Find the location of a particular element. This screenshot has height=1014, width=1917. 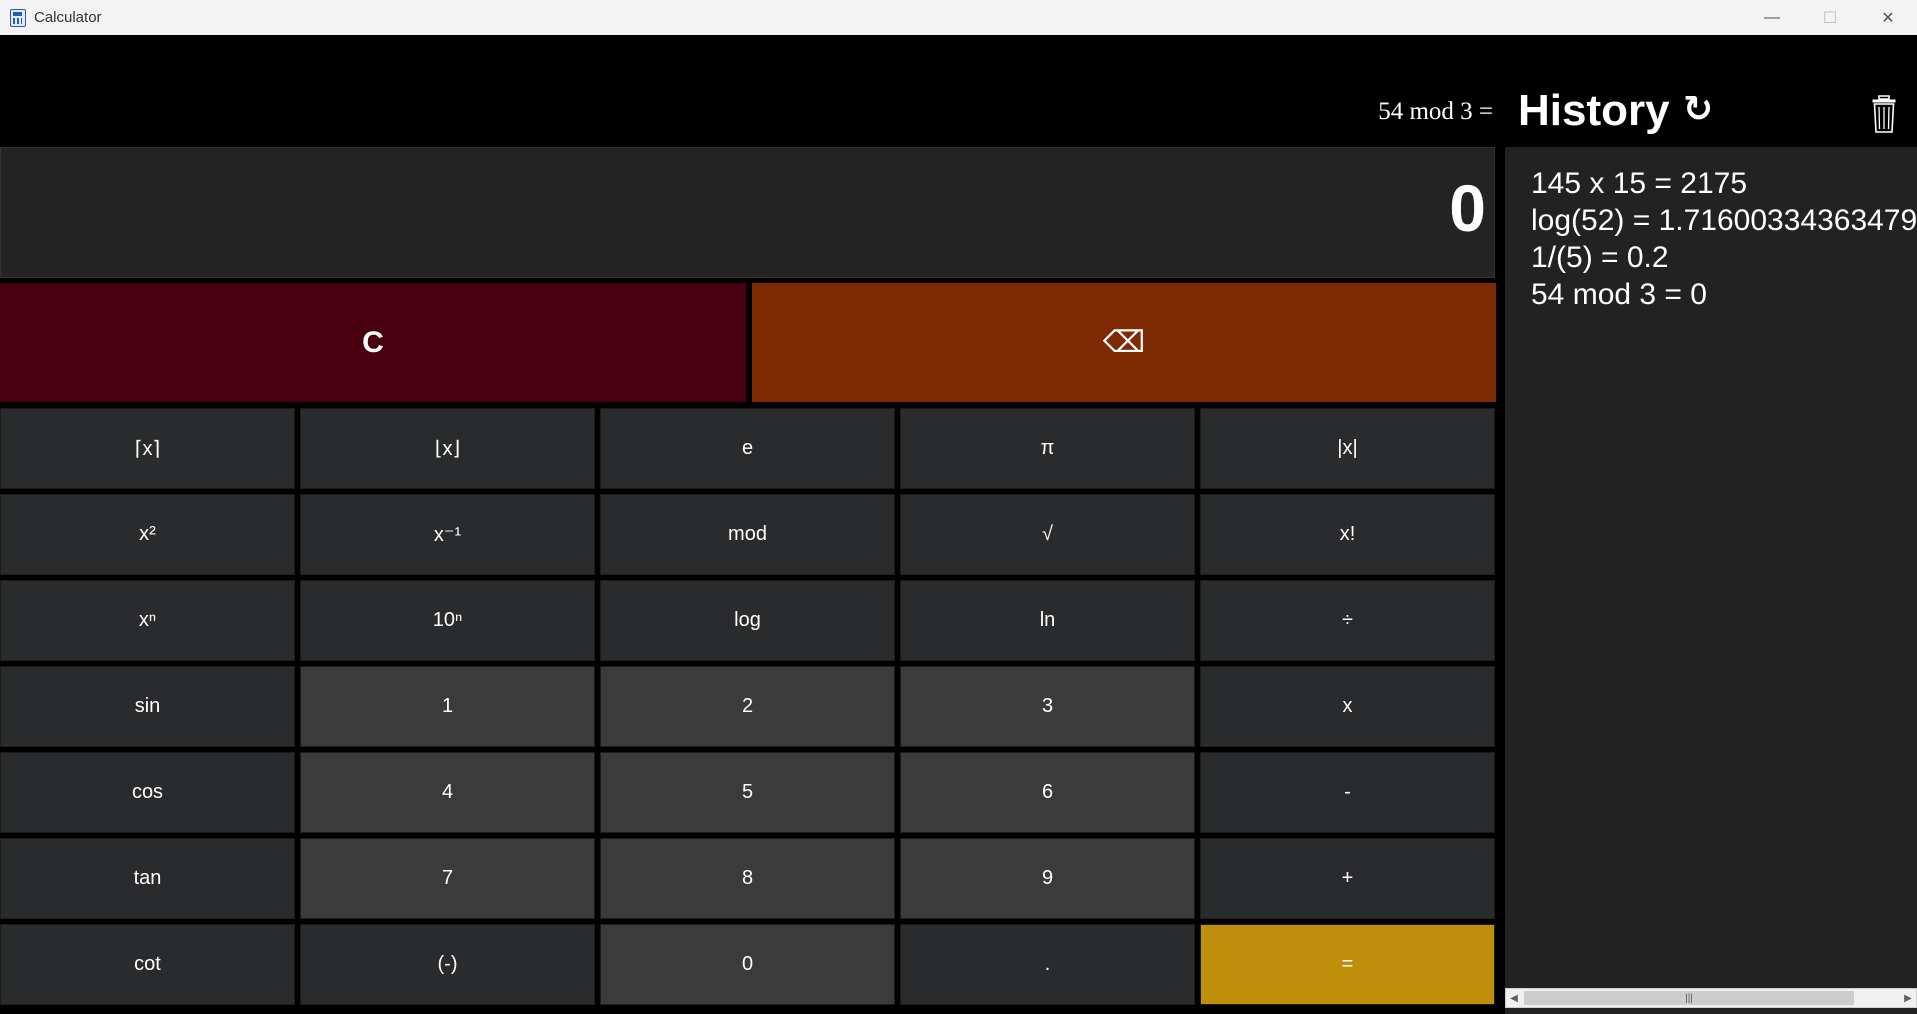

expression-line: 54 mod 3 = is located at coordinates (1435, 111).